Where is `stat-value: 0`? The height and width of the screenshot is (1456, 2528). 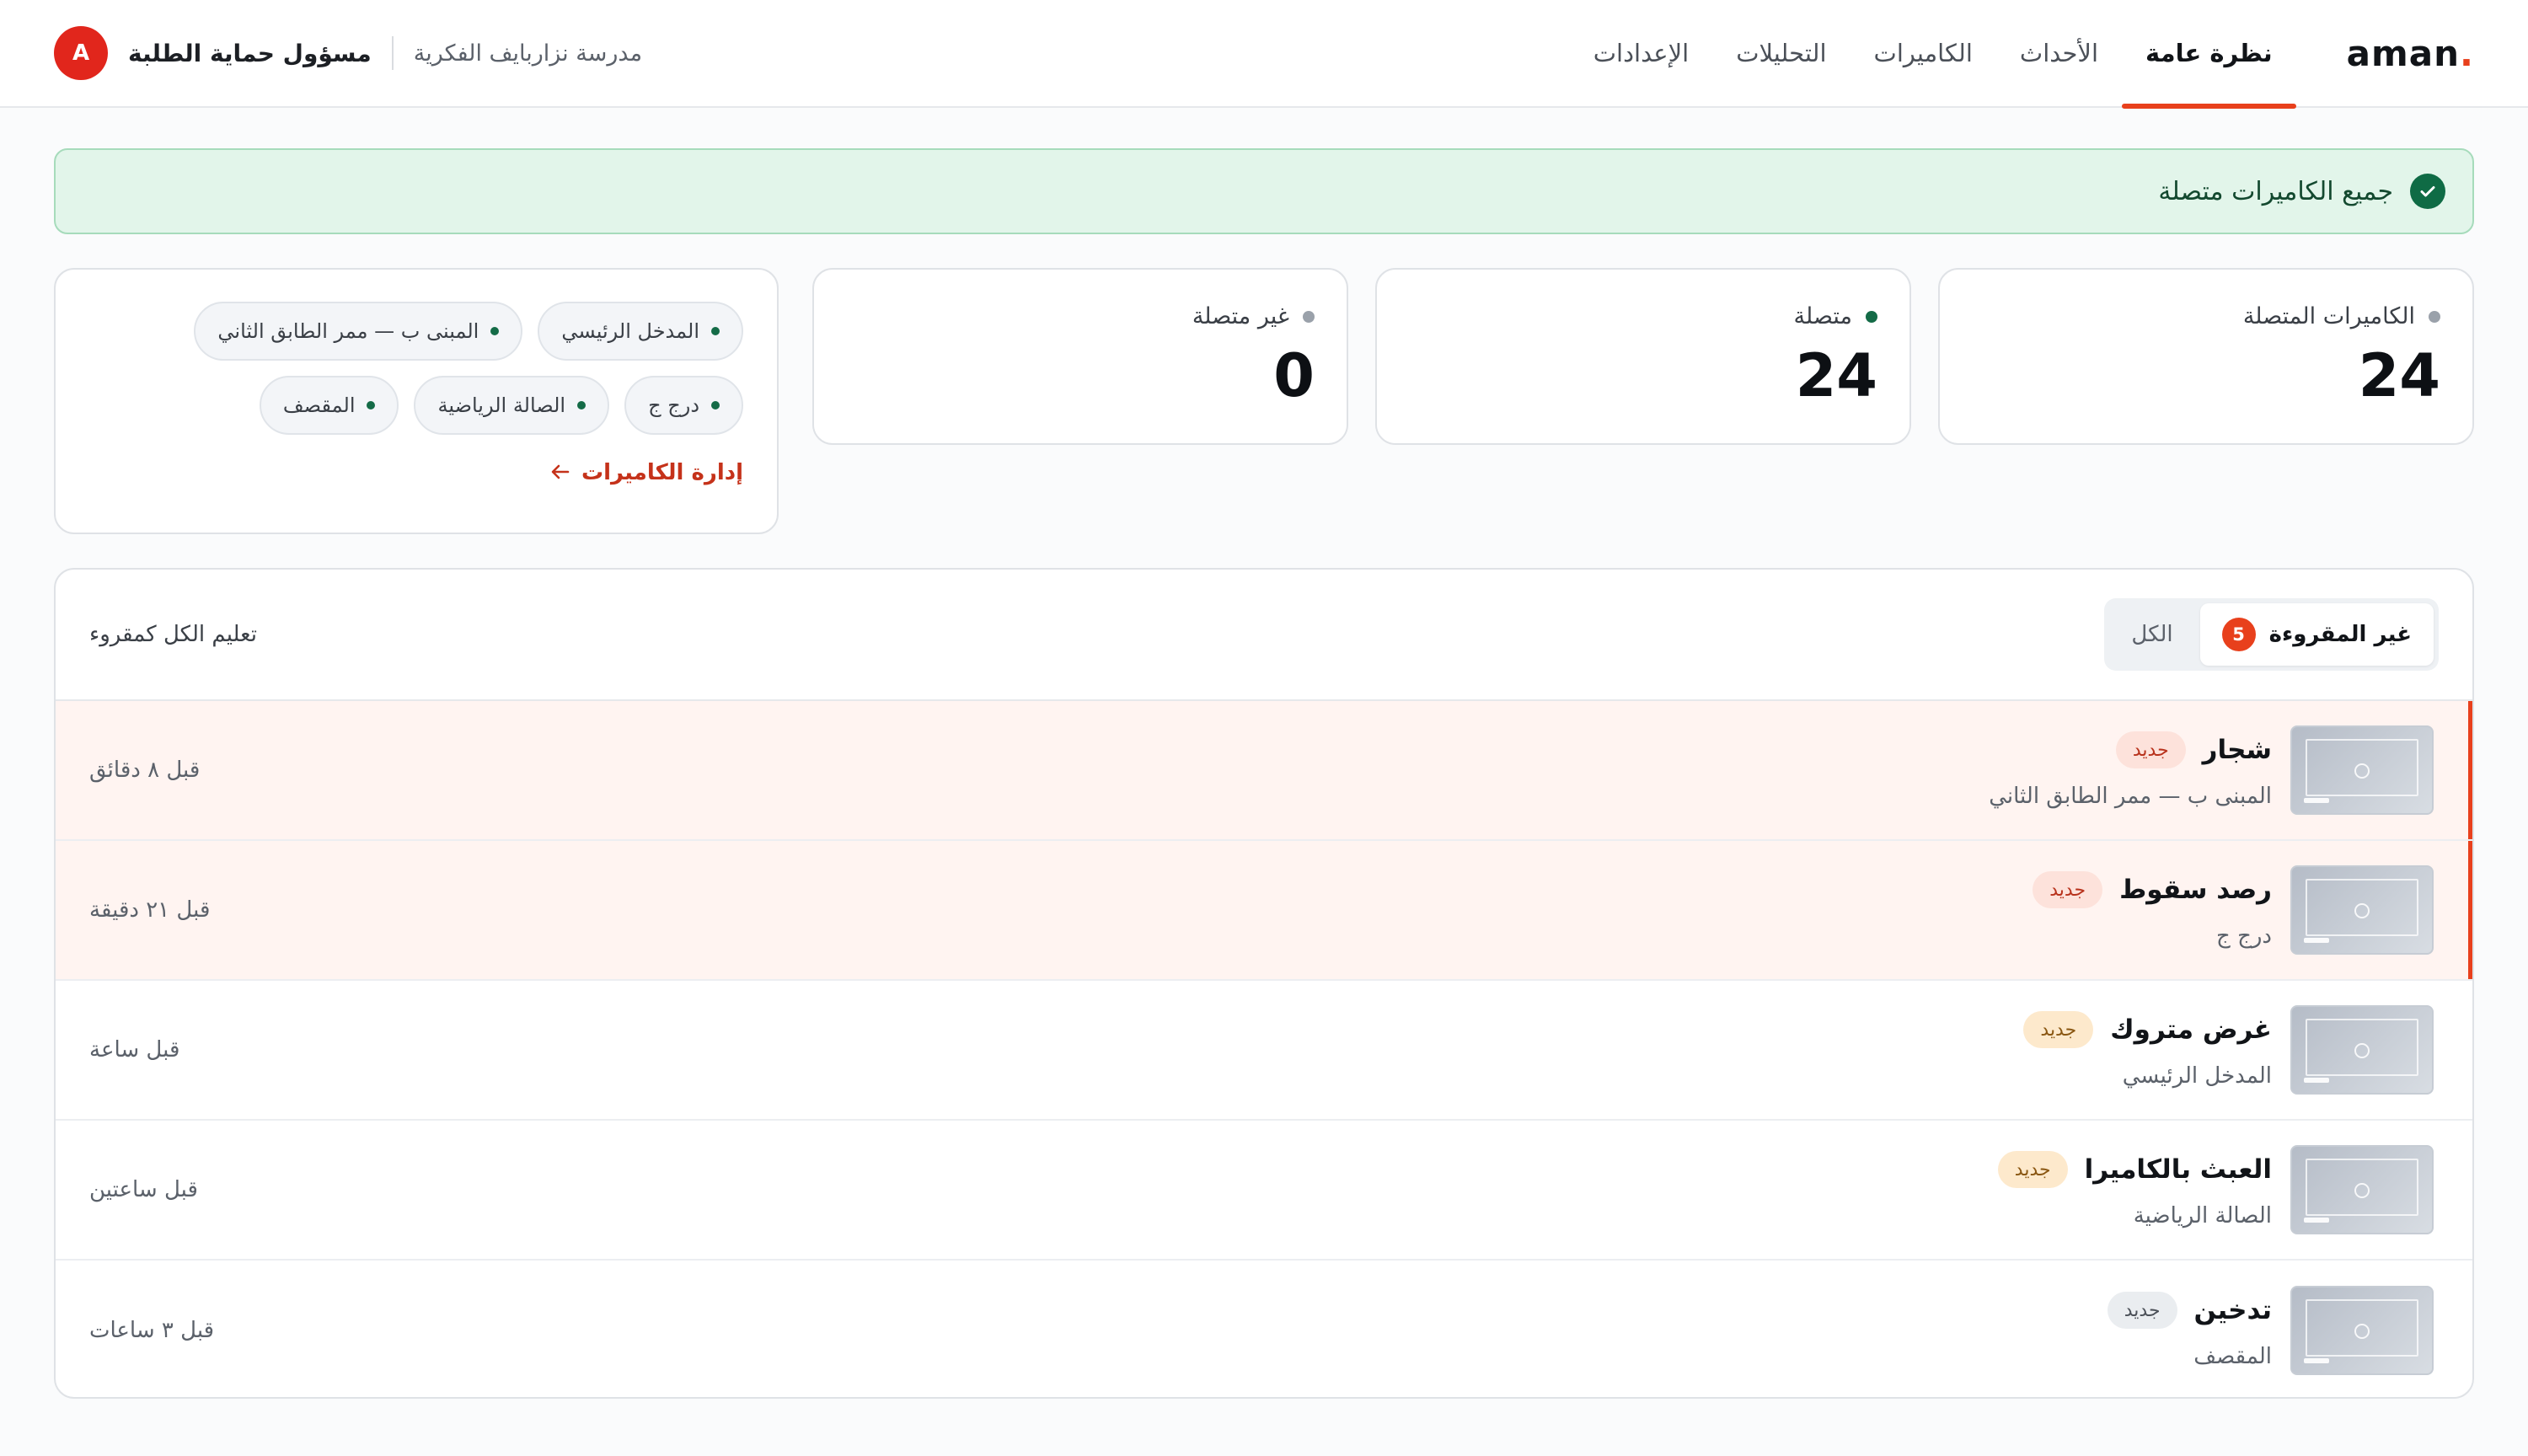 stat-value: 0 is located at coordinates (1294, 375).